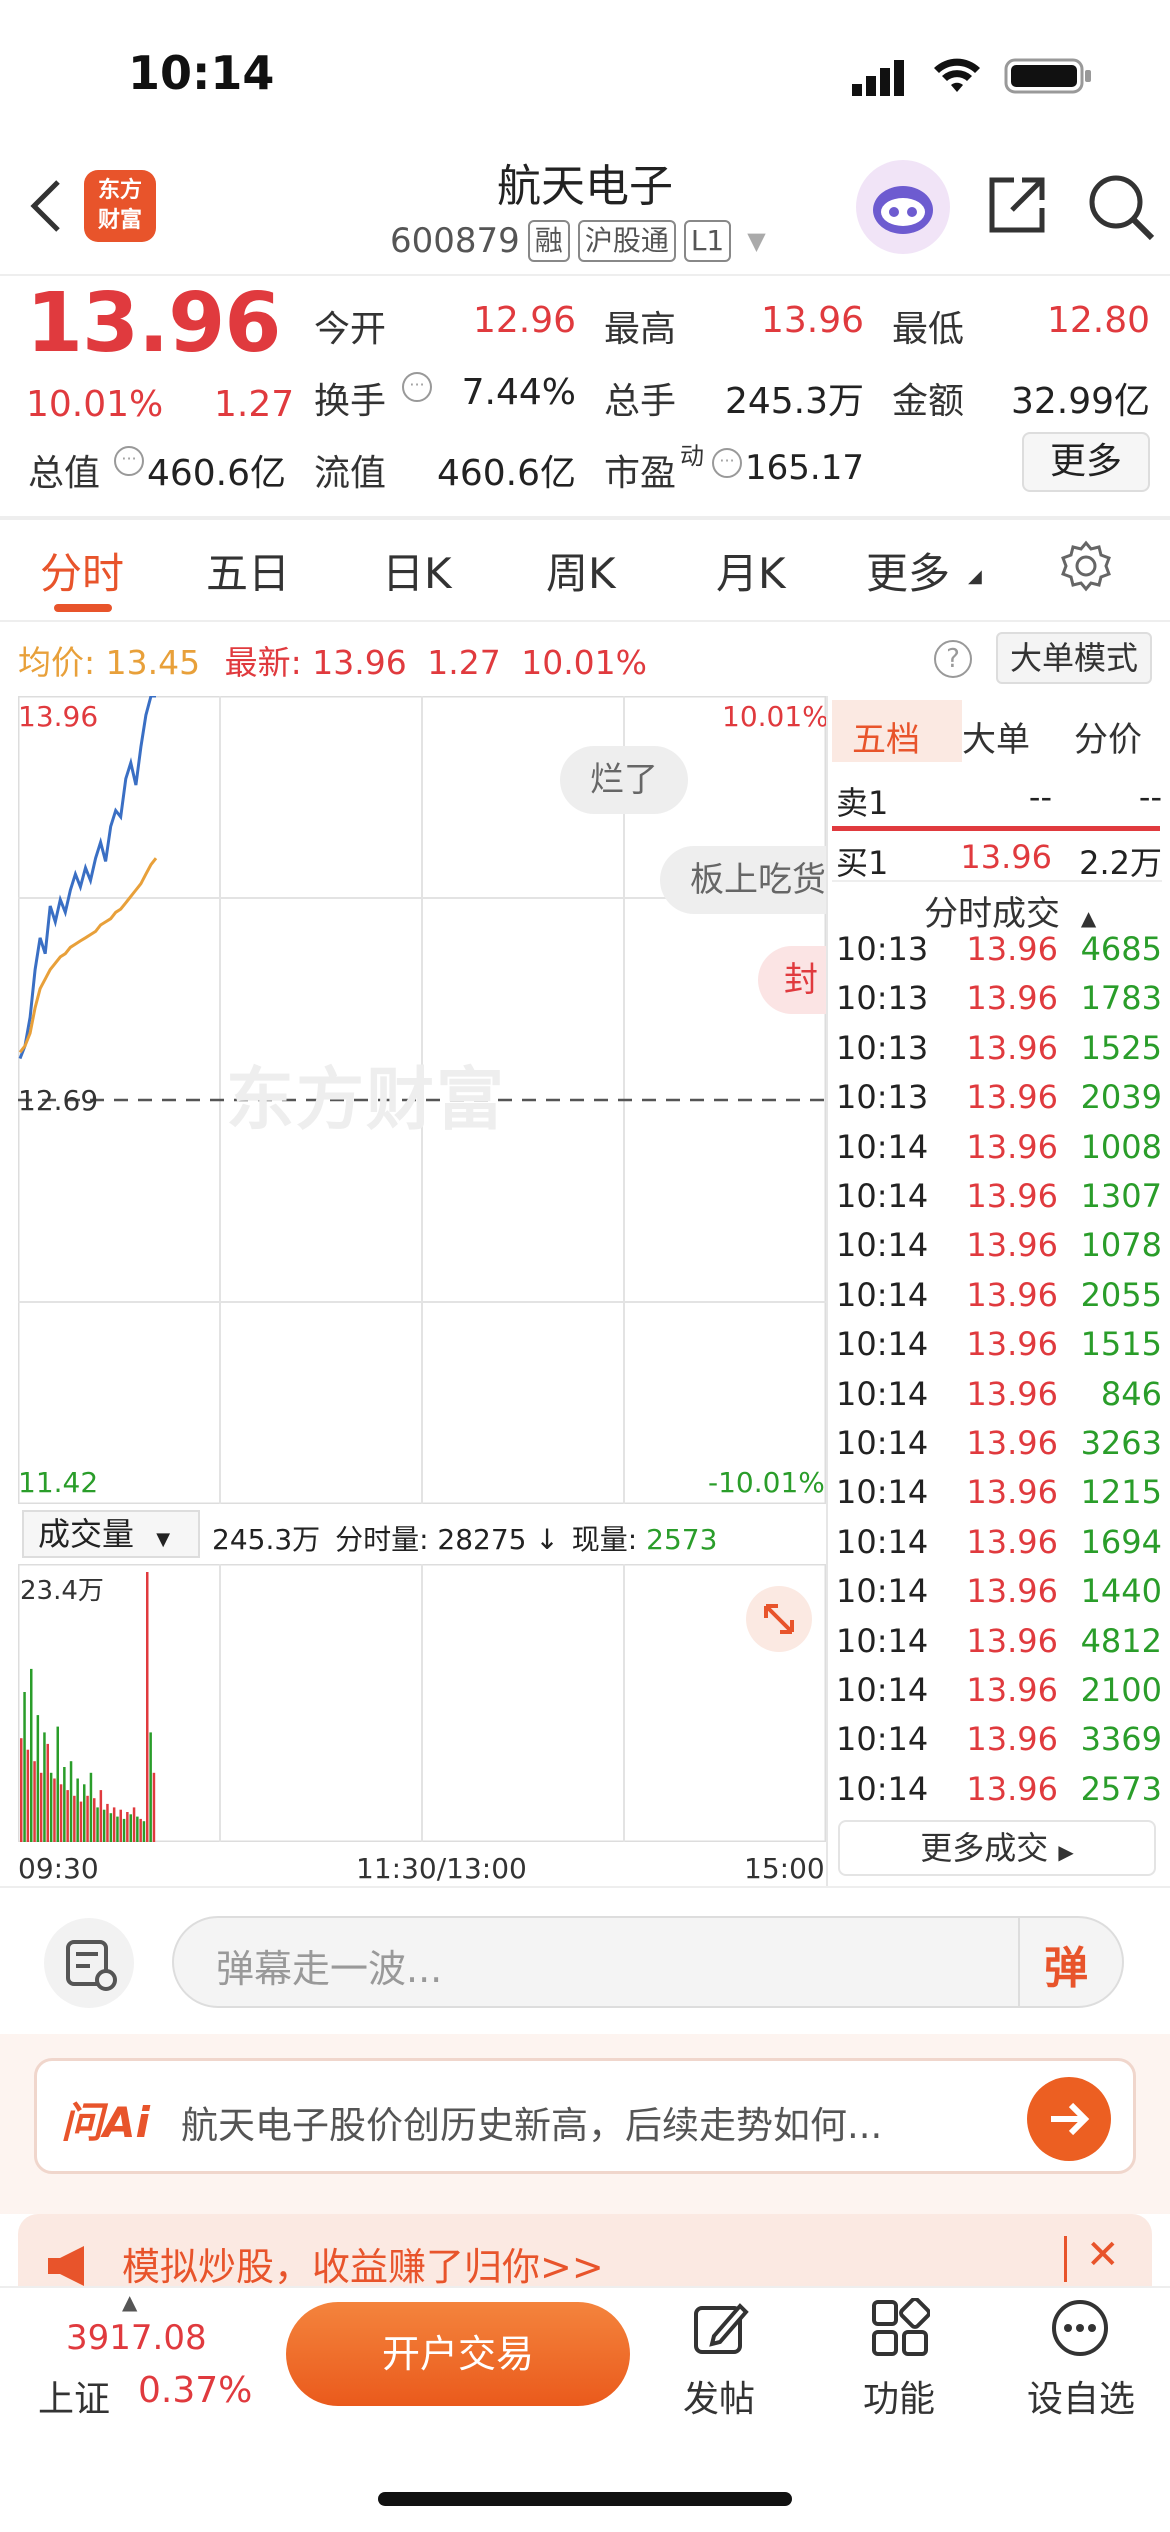  Describe the element at coordinates (458, 2354) in the screenshot. I see `open-trade-button: 开户交易` at that location.